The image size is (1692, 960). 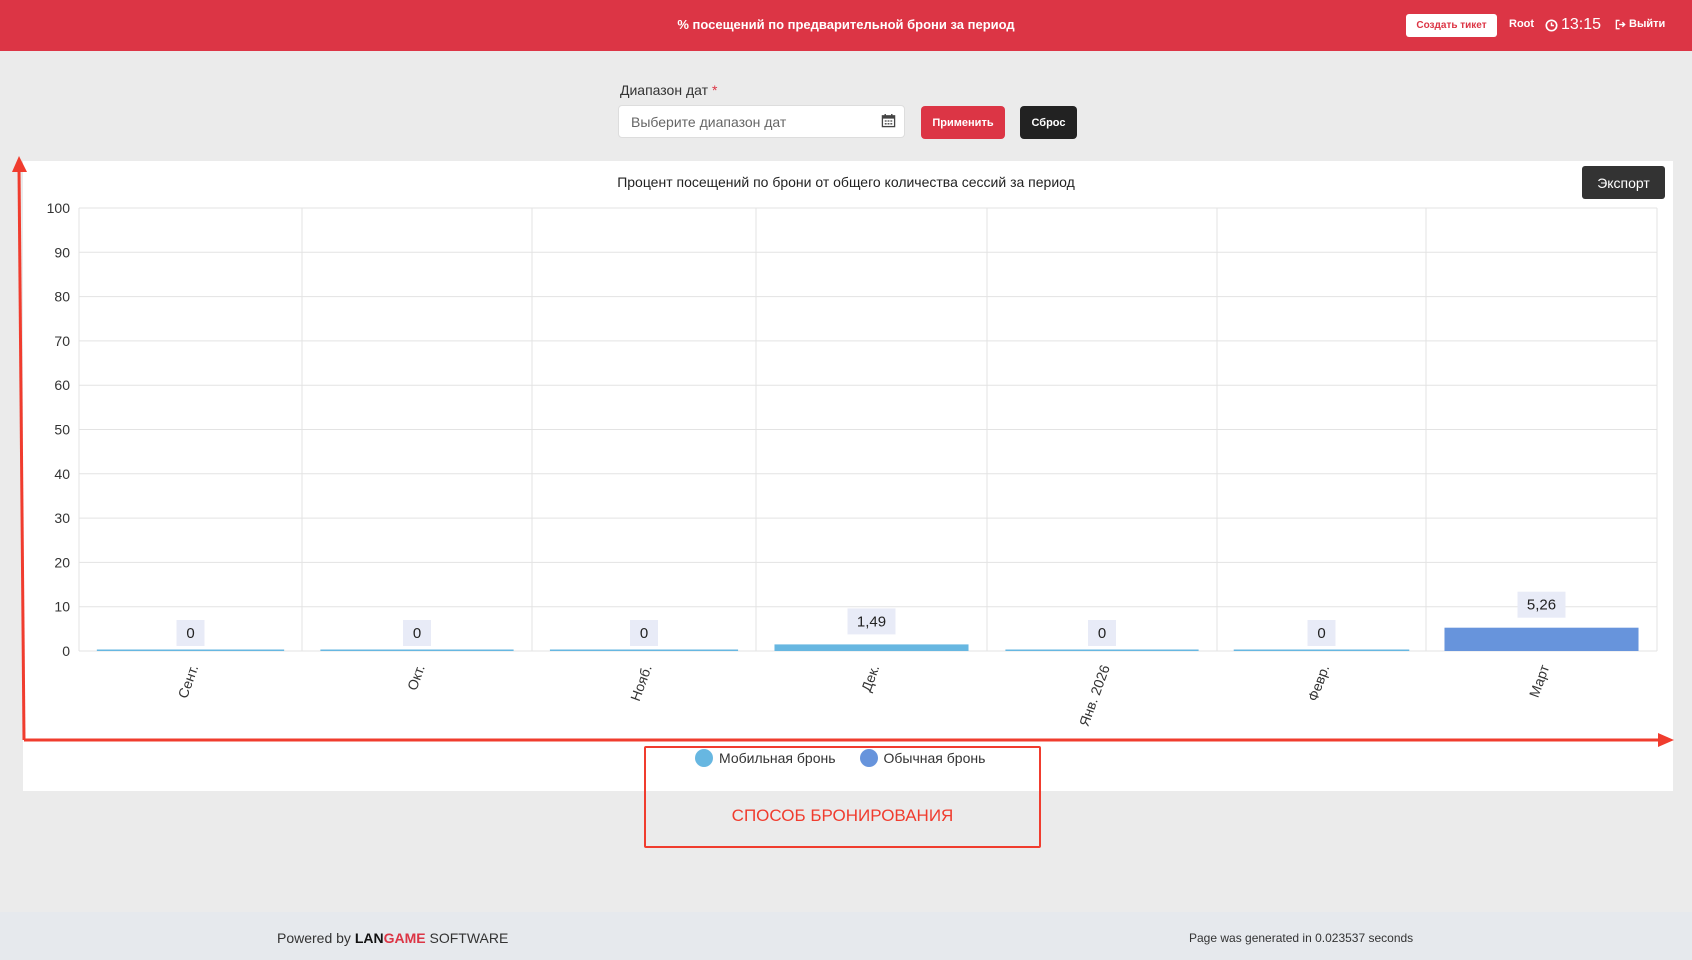 I want to click on date-range-label: Диапазон дат *, so click(x=668, y=90).